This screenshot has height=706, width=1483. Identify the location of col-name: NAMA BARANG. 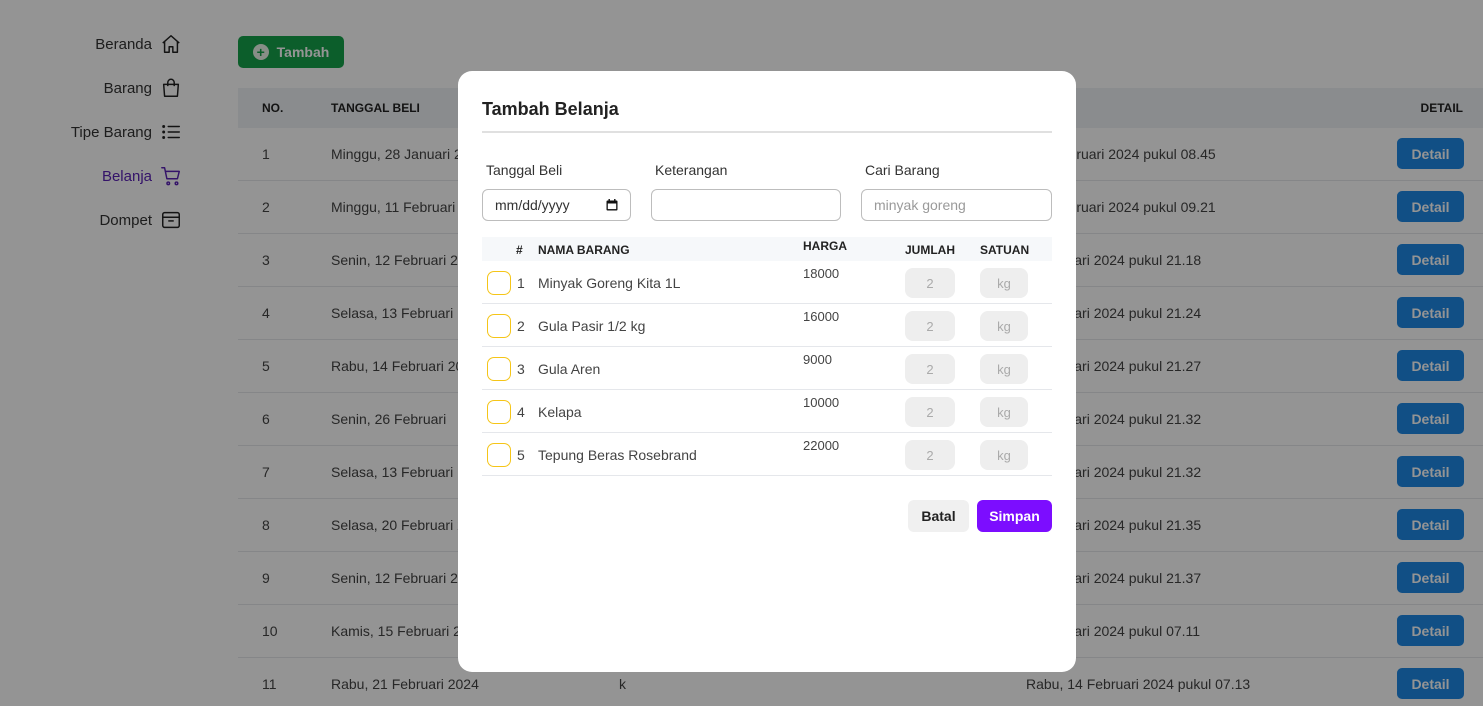
(584, 250).